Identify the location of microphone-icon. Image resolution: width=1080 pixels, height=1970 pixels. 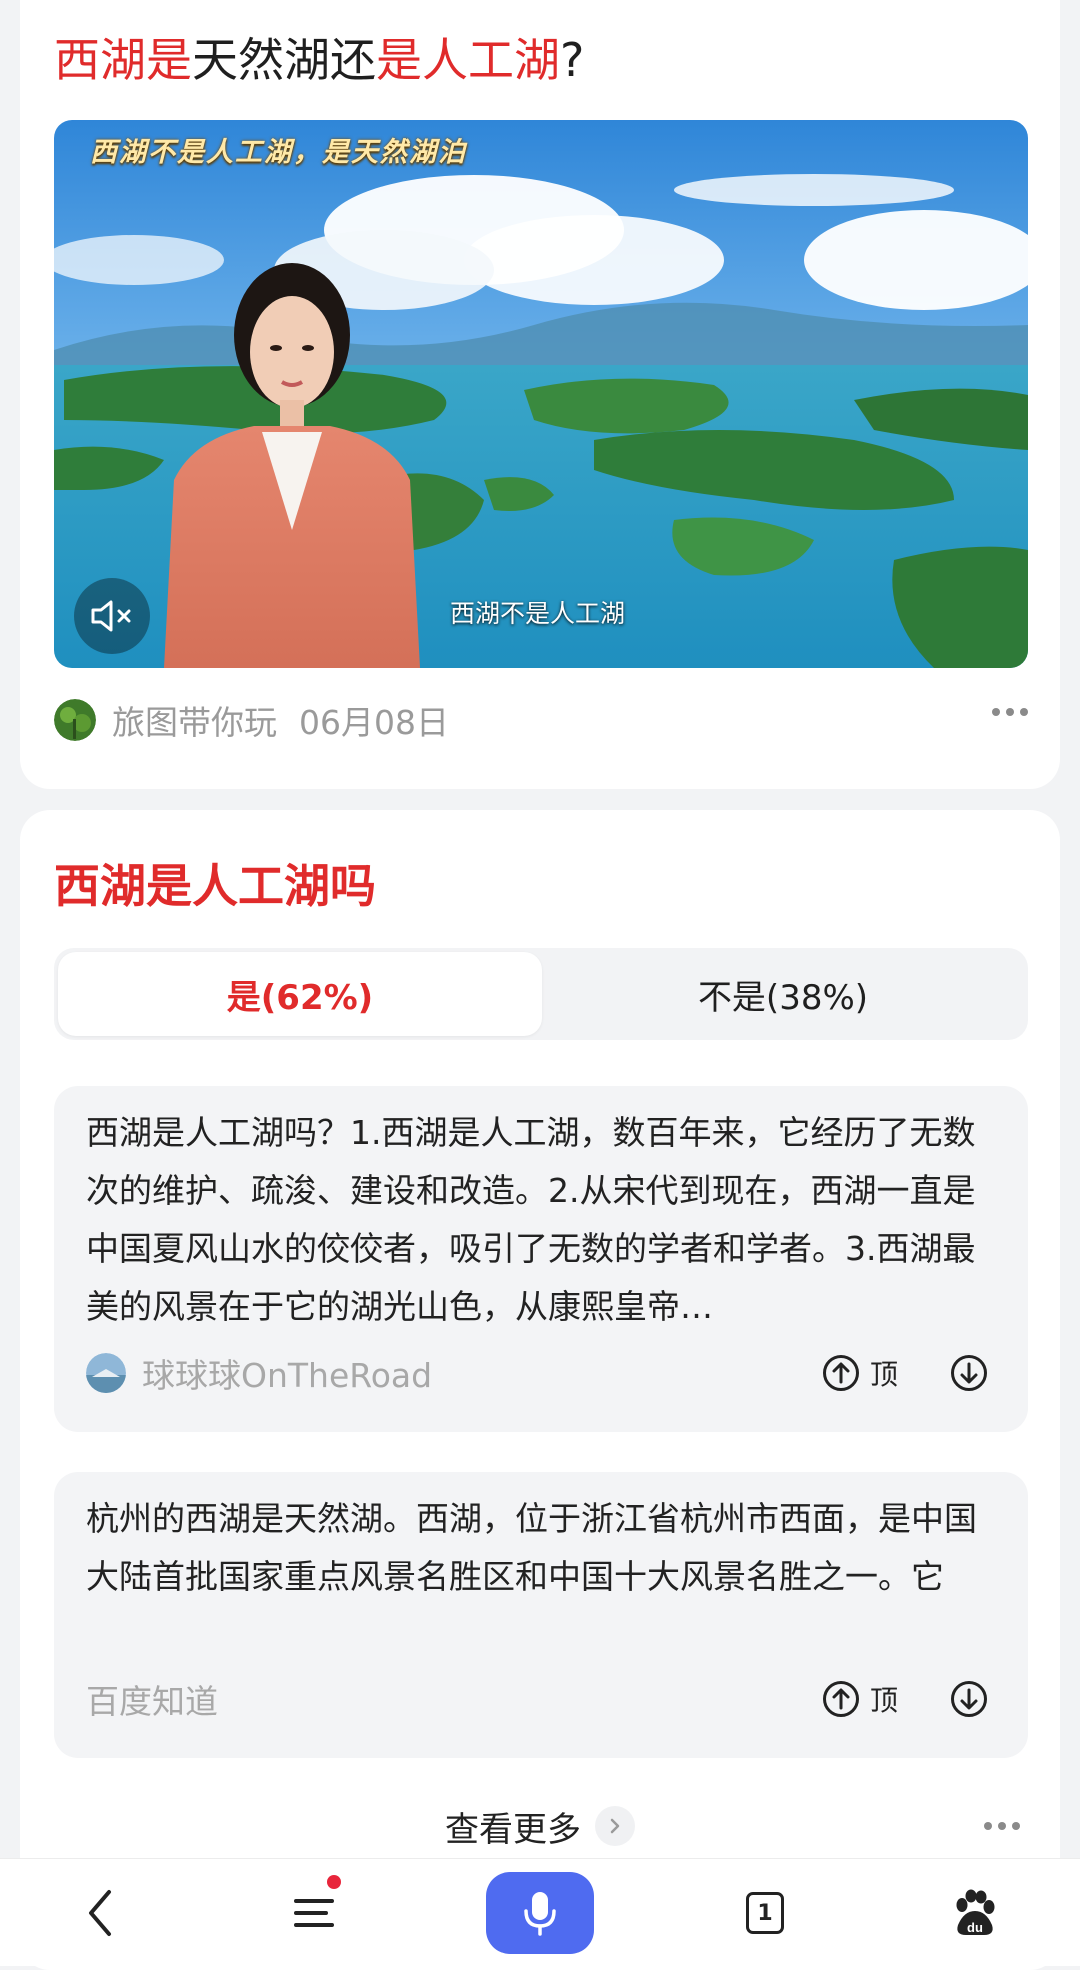
(540, 1914).